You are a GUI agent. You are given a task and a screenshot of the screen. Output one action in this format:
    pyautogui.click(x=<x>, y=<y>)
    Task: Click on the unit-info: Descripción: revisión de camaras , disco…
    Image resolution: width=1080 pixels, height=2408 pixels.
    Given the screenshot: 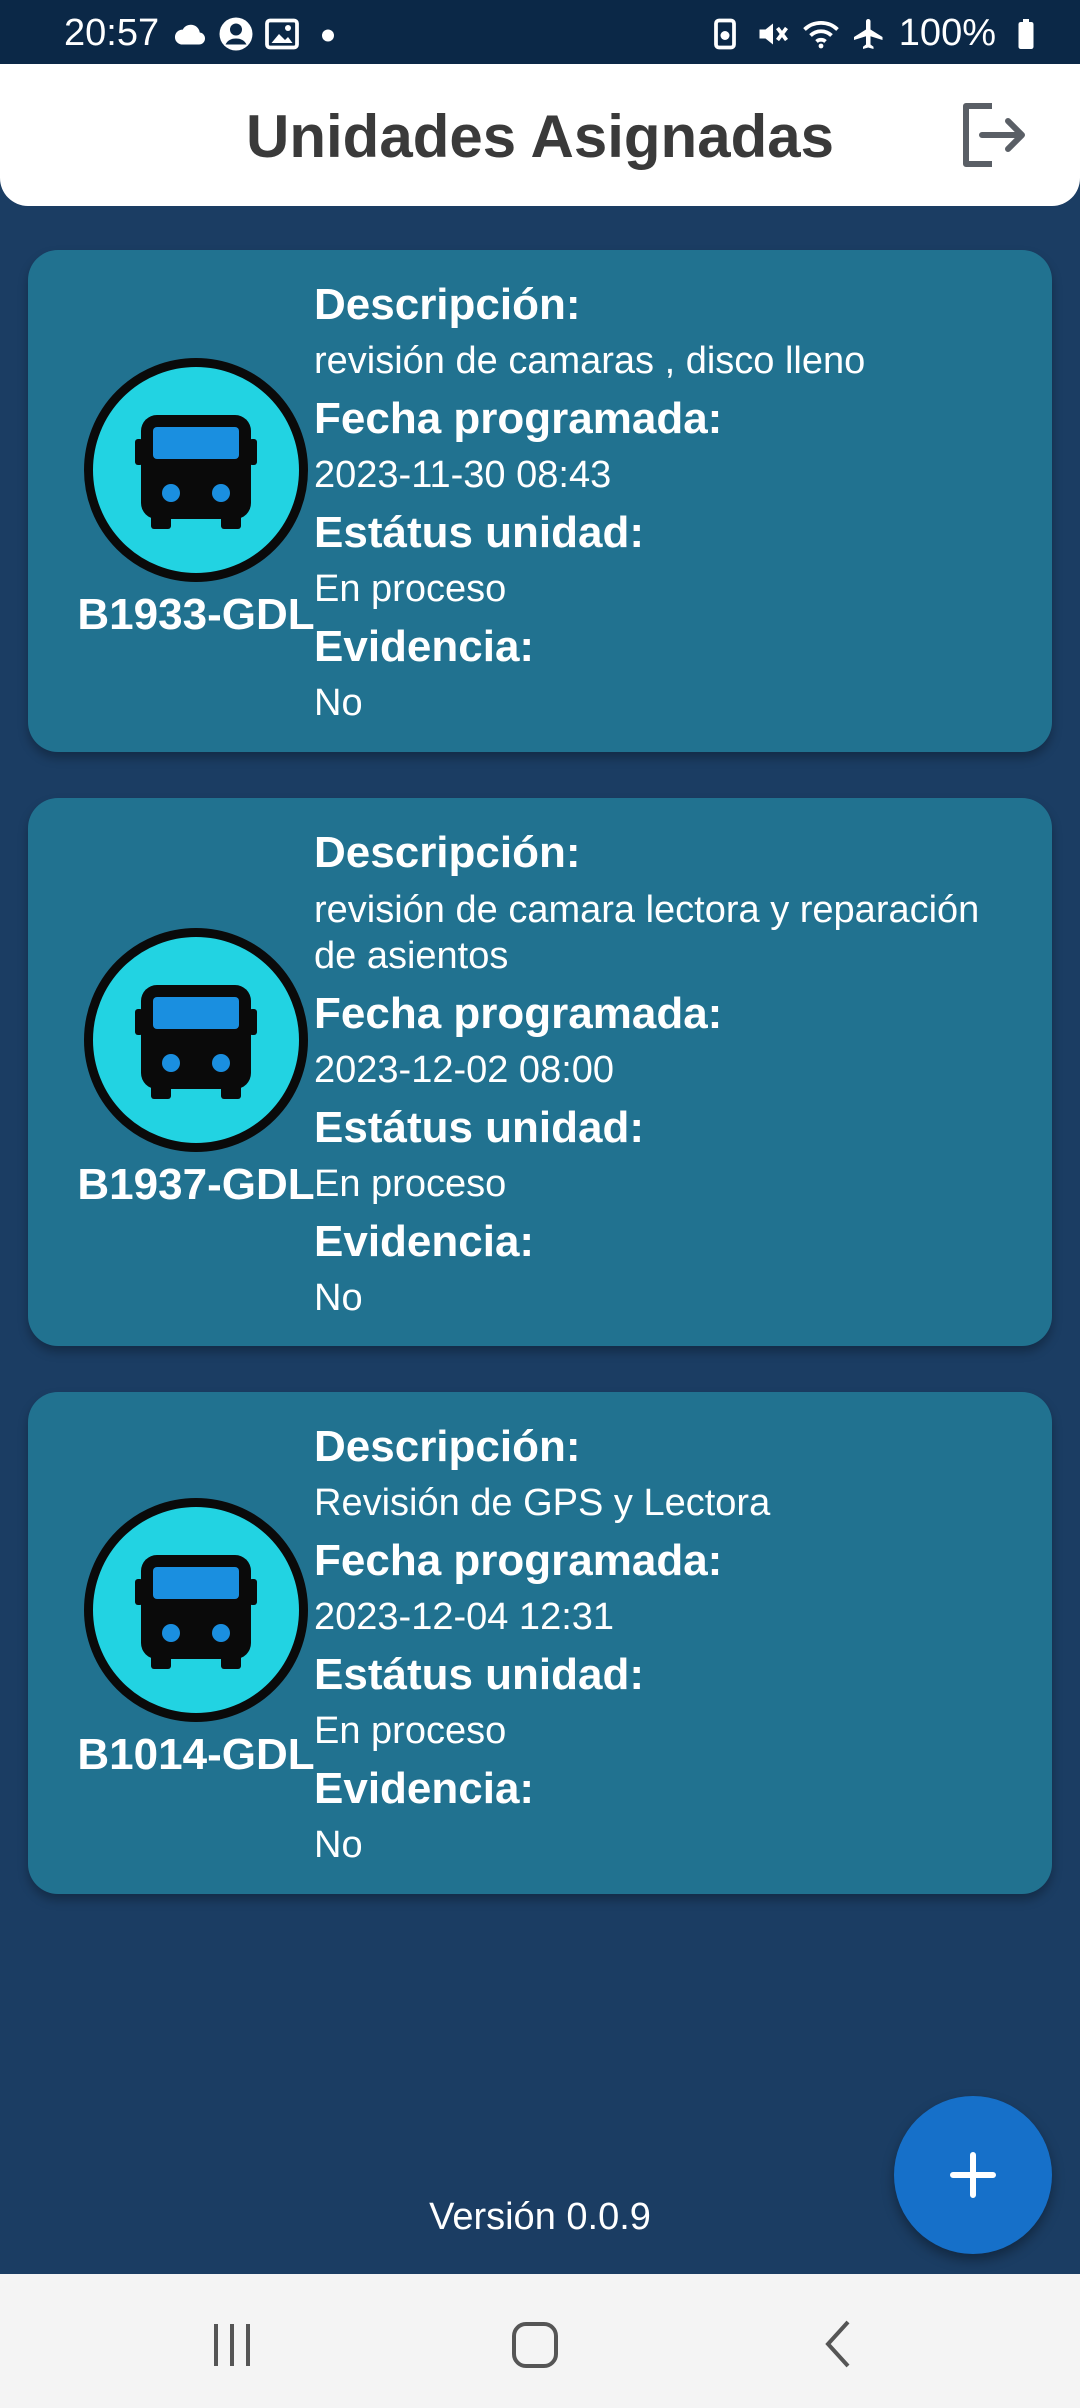 What is the action you would take?
    pyautogui.click(x=668, y=504)
    